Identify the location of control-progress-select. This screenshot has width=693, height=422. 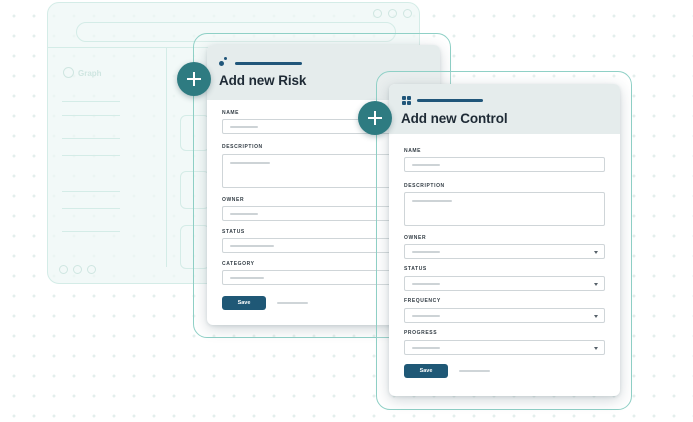
(504, 347).